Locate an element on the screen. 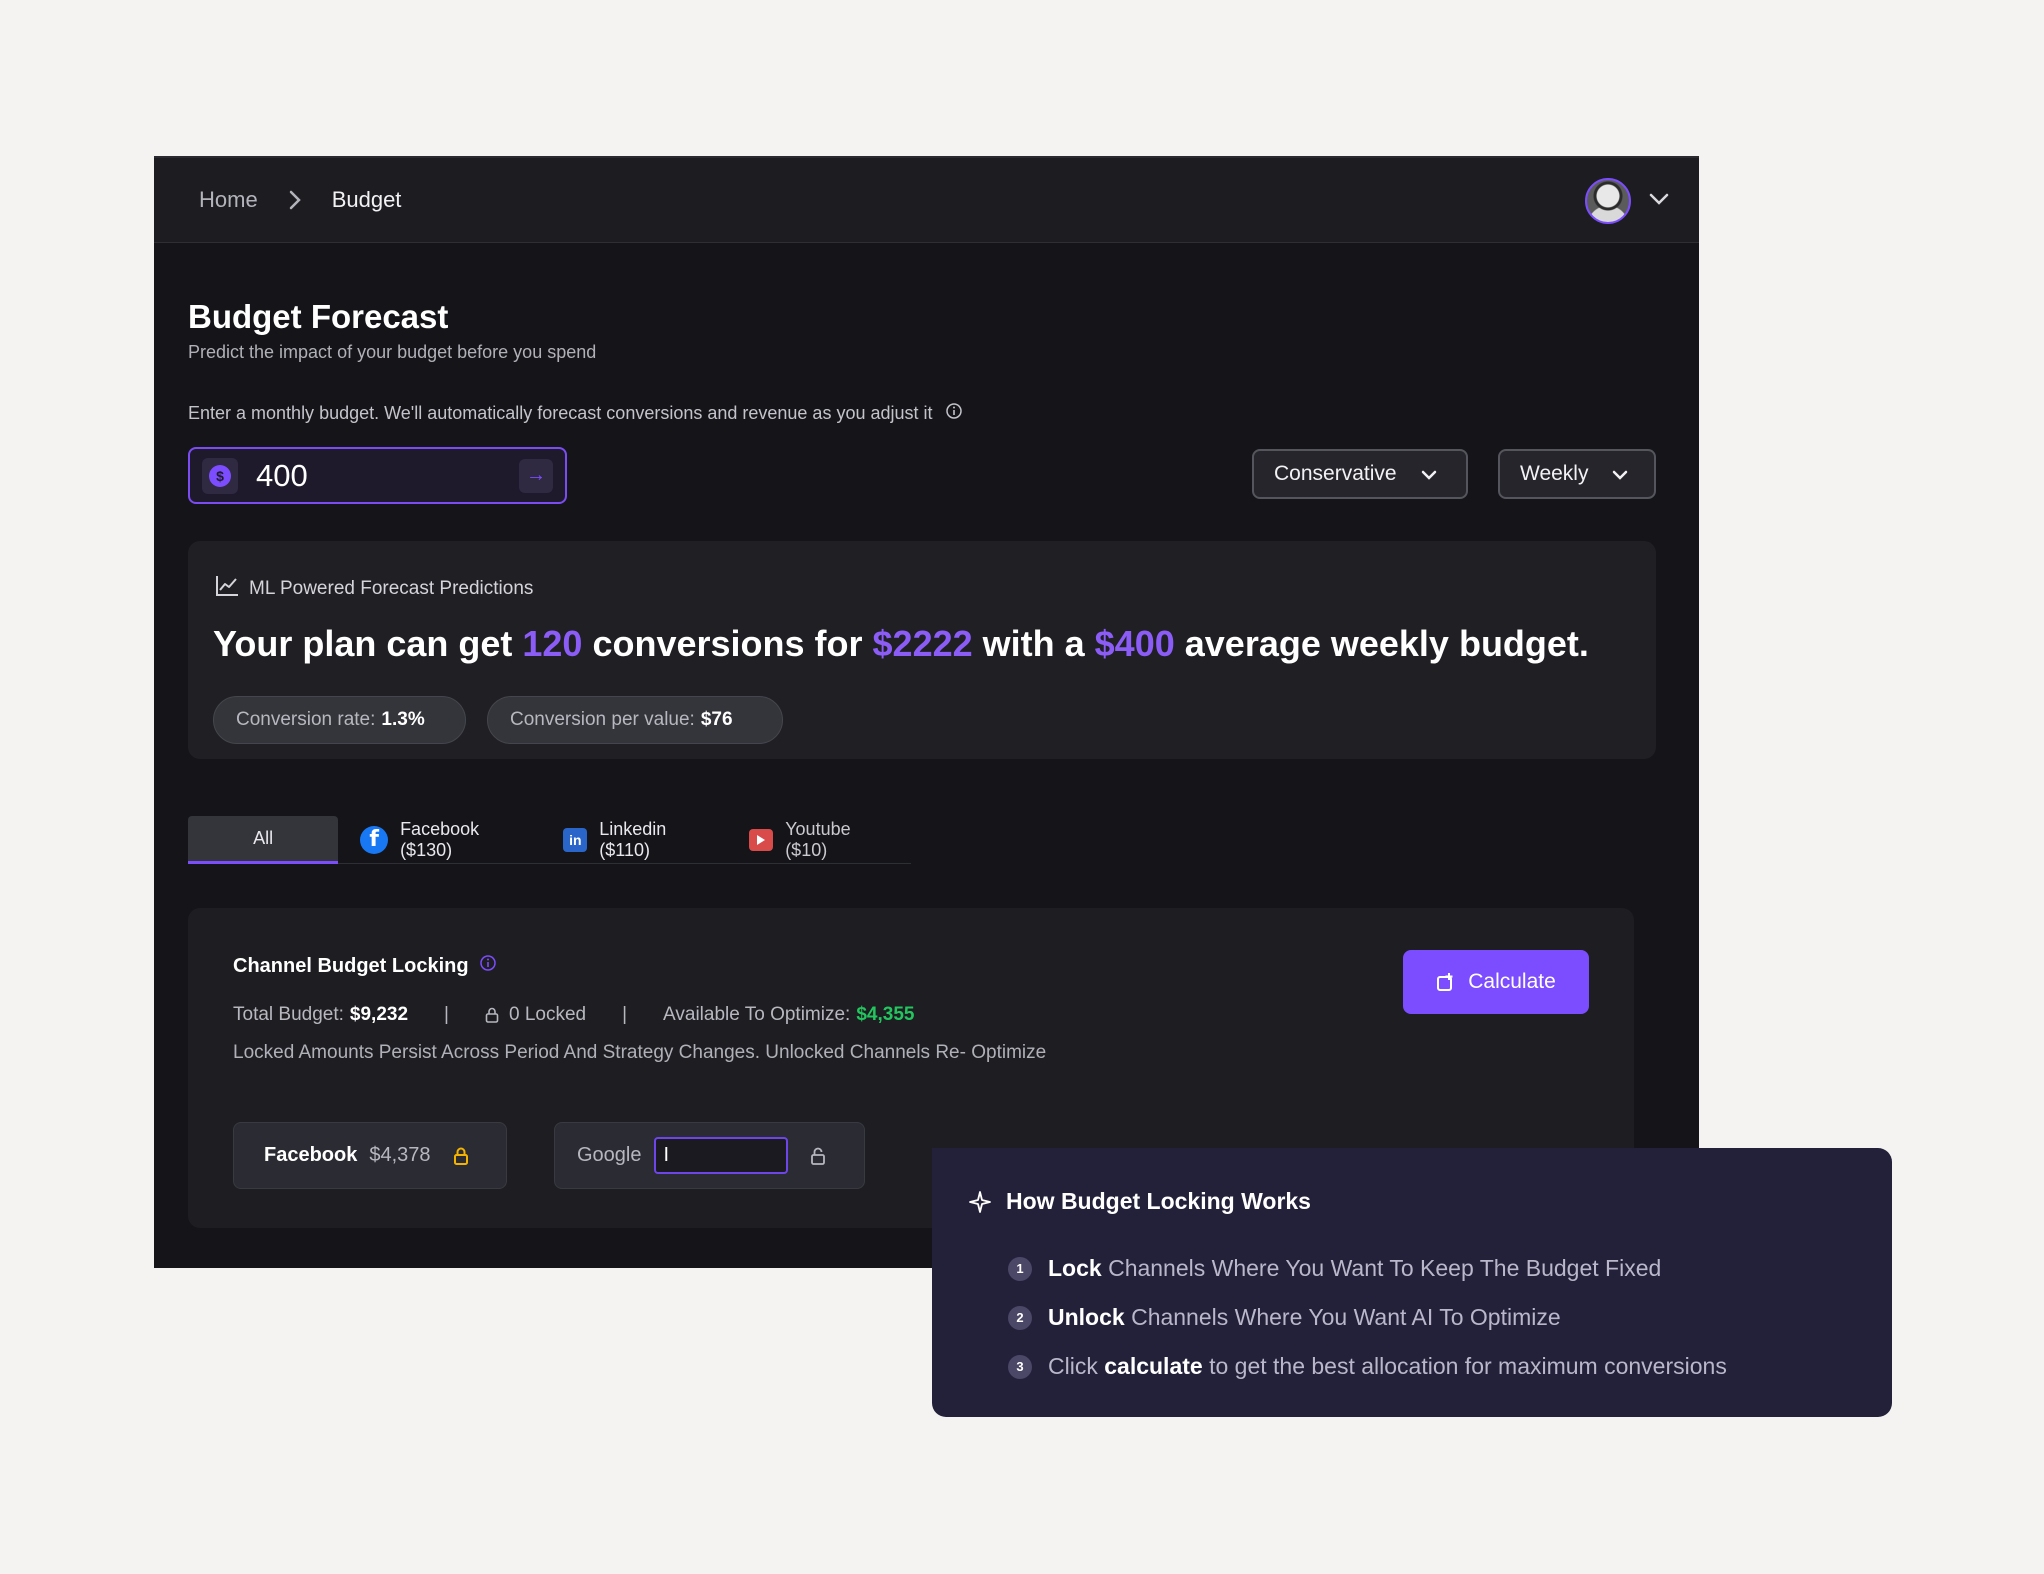 The height and width of the screenshot is (1574, 2044). sparkle-icon is located at coordinates (980, 1202).